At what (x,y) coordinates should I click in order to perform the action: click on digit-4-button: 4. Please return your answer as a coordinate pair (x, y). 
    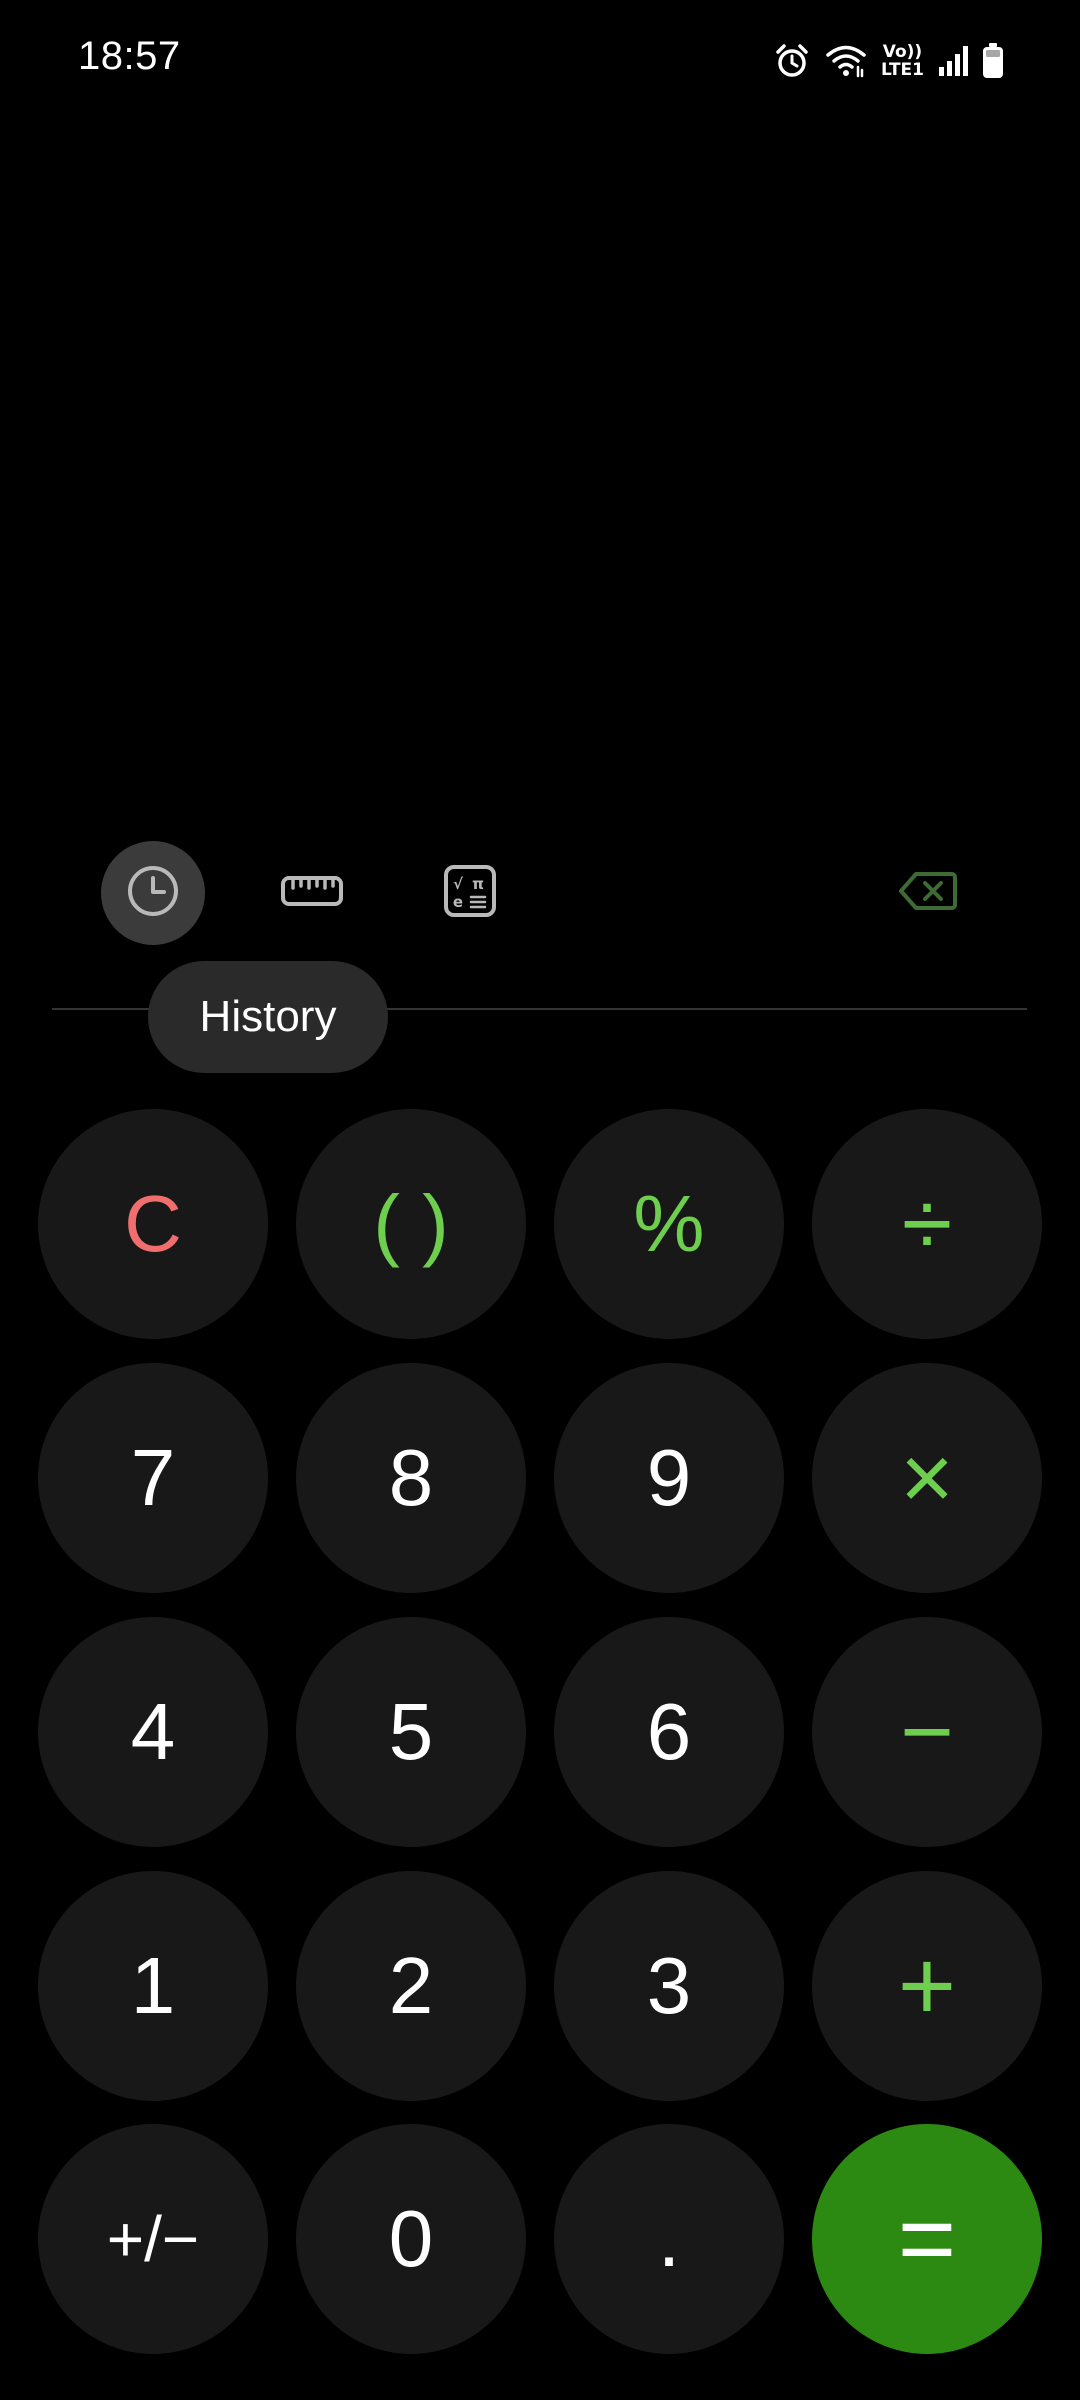
    Looking at the image, I should click on (153, 1732).